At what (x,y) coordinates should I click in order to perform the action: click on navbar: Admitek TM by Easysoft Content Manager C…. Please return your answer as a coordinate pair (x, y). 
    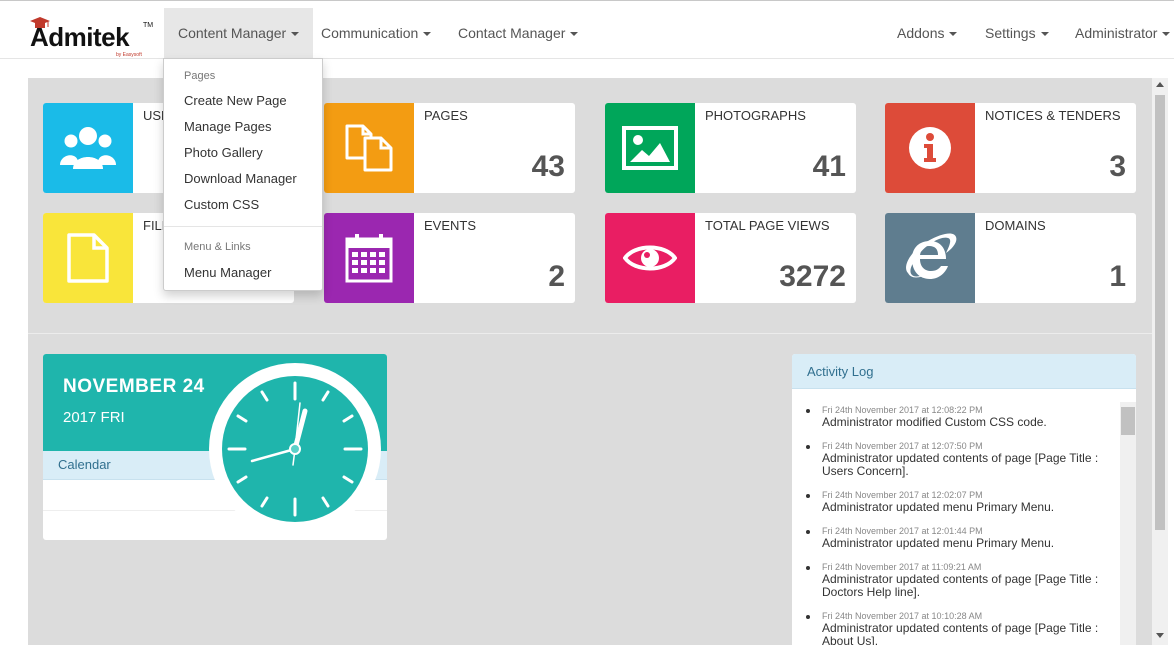
    Looking at the image, I should click on (587, 33).